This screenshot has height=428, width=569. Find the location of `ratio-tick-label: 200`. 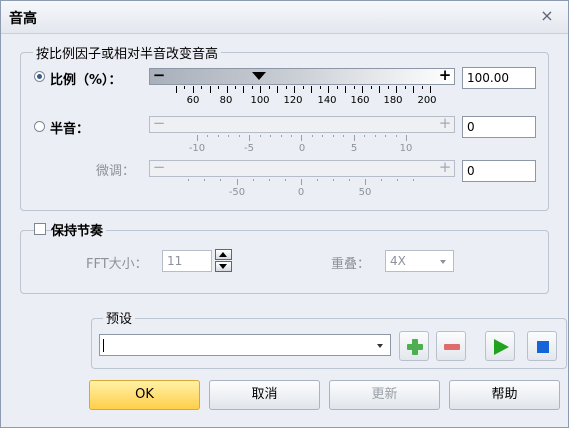

ratio-tick-label: 200 is located at coordinates (427, 100).